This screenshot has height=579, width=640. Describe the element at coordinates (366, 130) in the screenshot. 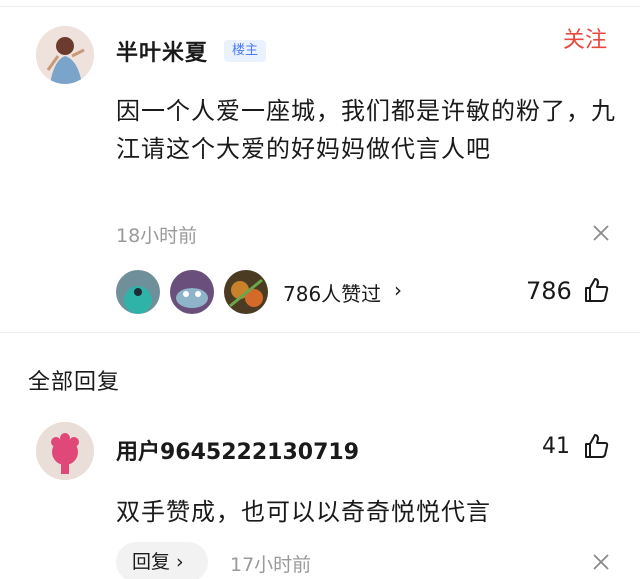

I see `post-text: 因一个人爱一座城，我们都是许敏的粉了，九江请这个大爱的好妈妈做代言人吧` at that location.